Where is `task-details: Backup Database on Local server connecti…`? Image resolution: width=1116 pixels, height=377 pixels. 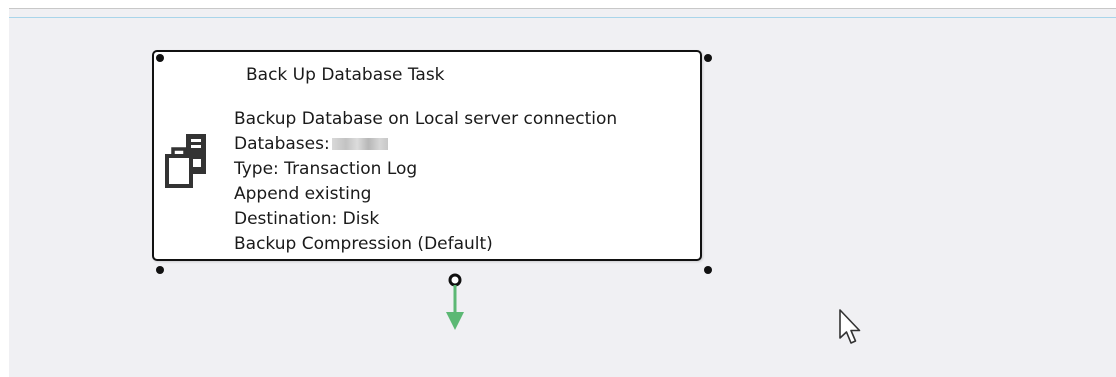 task-details: Backup Database on Local server connecti… is located at coordinates (425, 182).